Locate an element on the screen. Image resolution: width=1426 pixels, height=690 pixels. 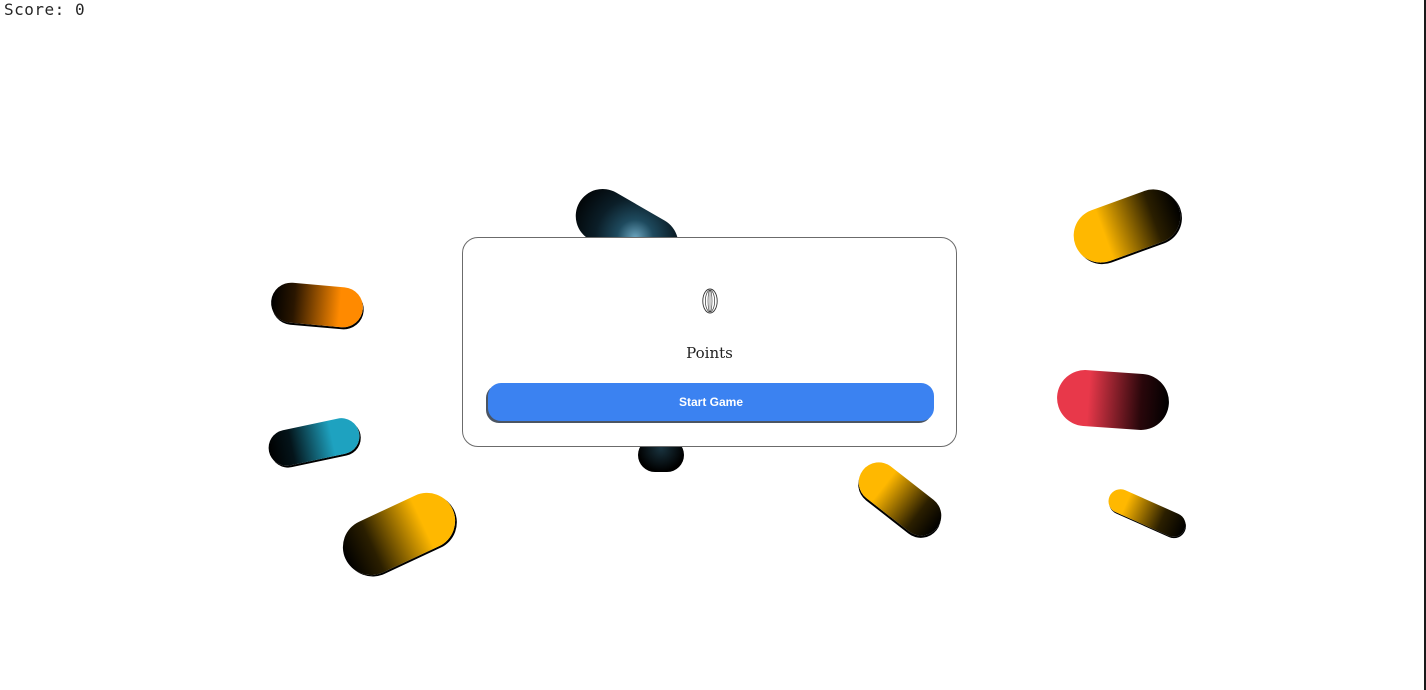
orange-ball-left is located at coordinates (317, 305).